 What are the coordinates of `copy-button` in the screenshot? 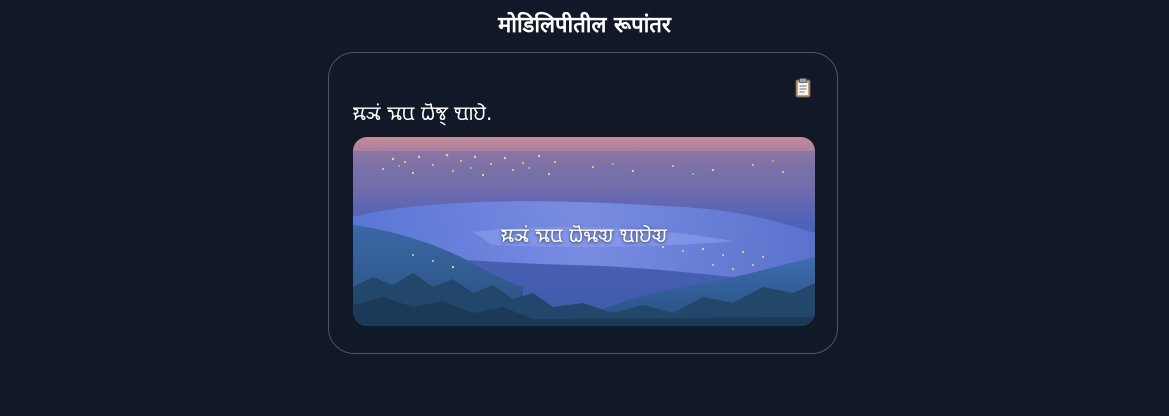 It's located at (803, 88).